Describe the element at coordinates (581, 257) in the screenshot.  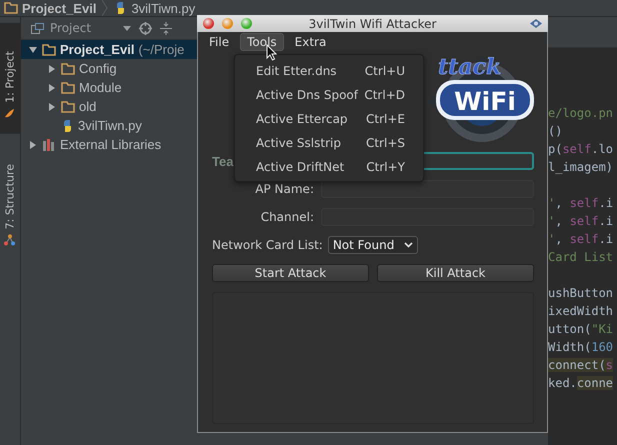
I see `code-line: Card List` at that location.